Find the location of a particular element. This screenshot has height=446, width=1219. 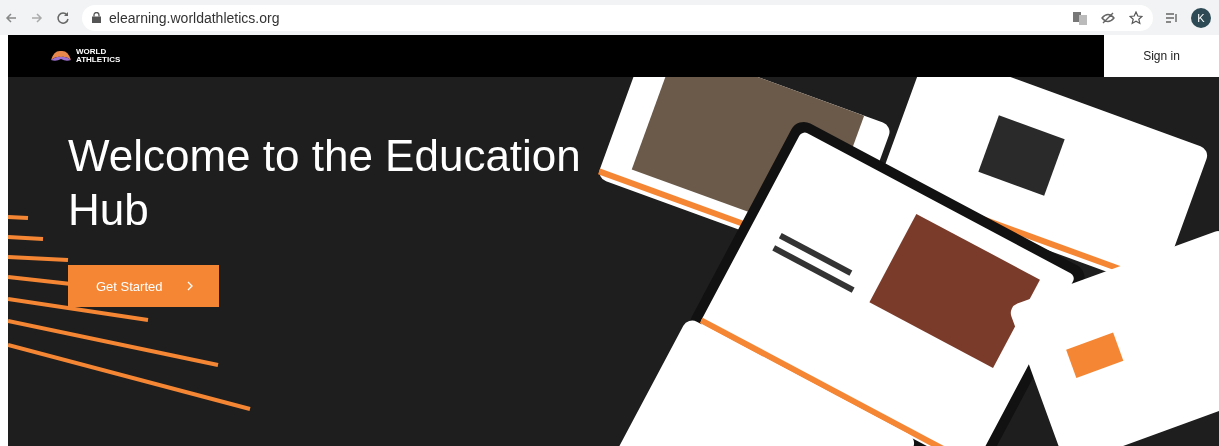

logo-text: WORLD ATHLETICS is located at coordinates (98, 56).